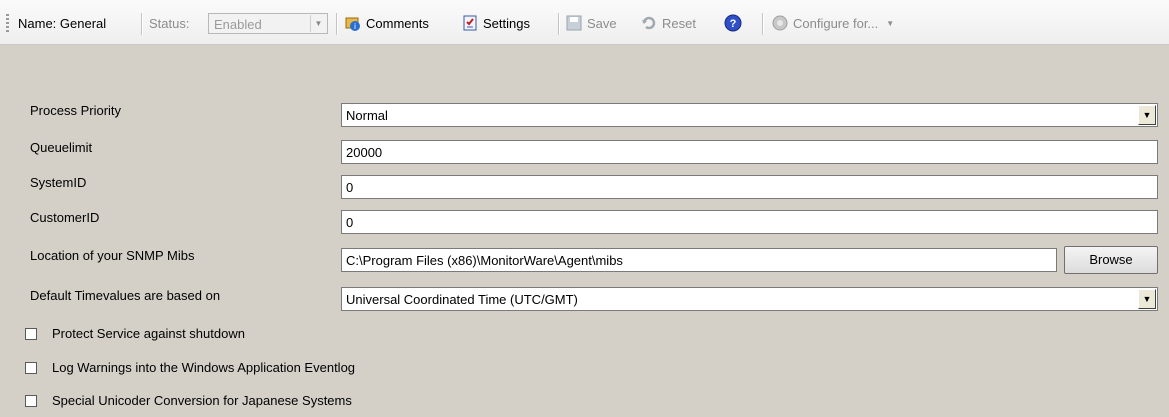 This screenshot has width=1169, height=417. Describe the element at coordinates (350, 222) in the screenshot. I see `customerid-value: 0` at that location.